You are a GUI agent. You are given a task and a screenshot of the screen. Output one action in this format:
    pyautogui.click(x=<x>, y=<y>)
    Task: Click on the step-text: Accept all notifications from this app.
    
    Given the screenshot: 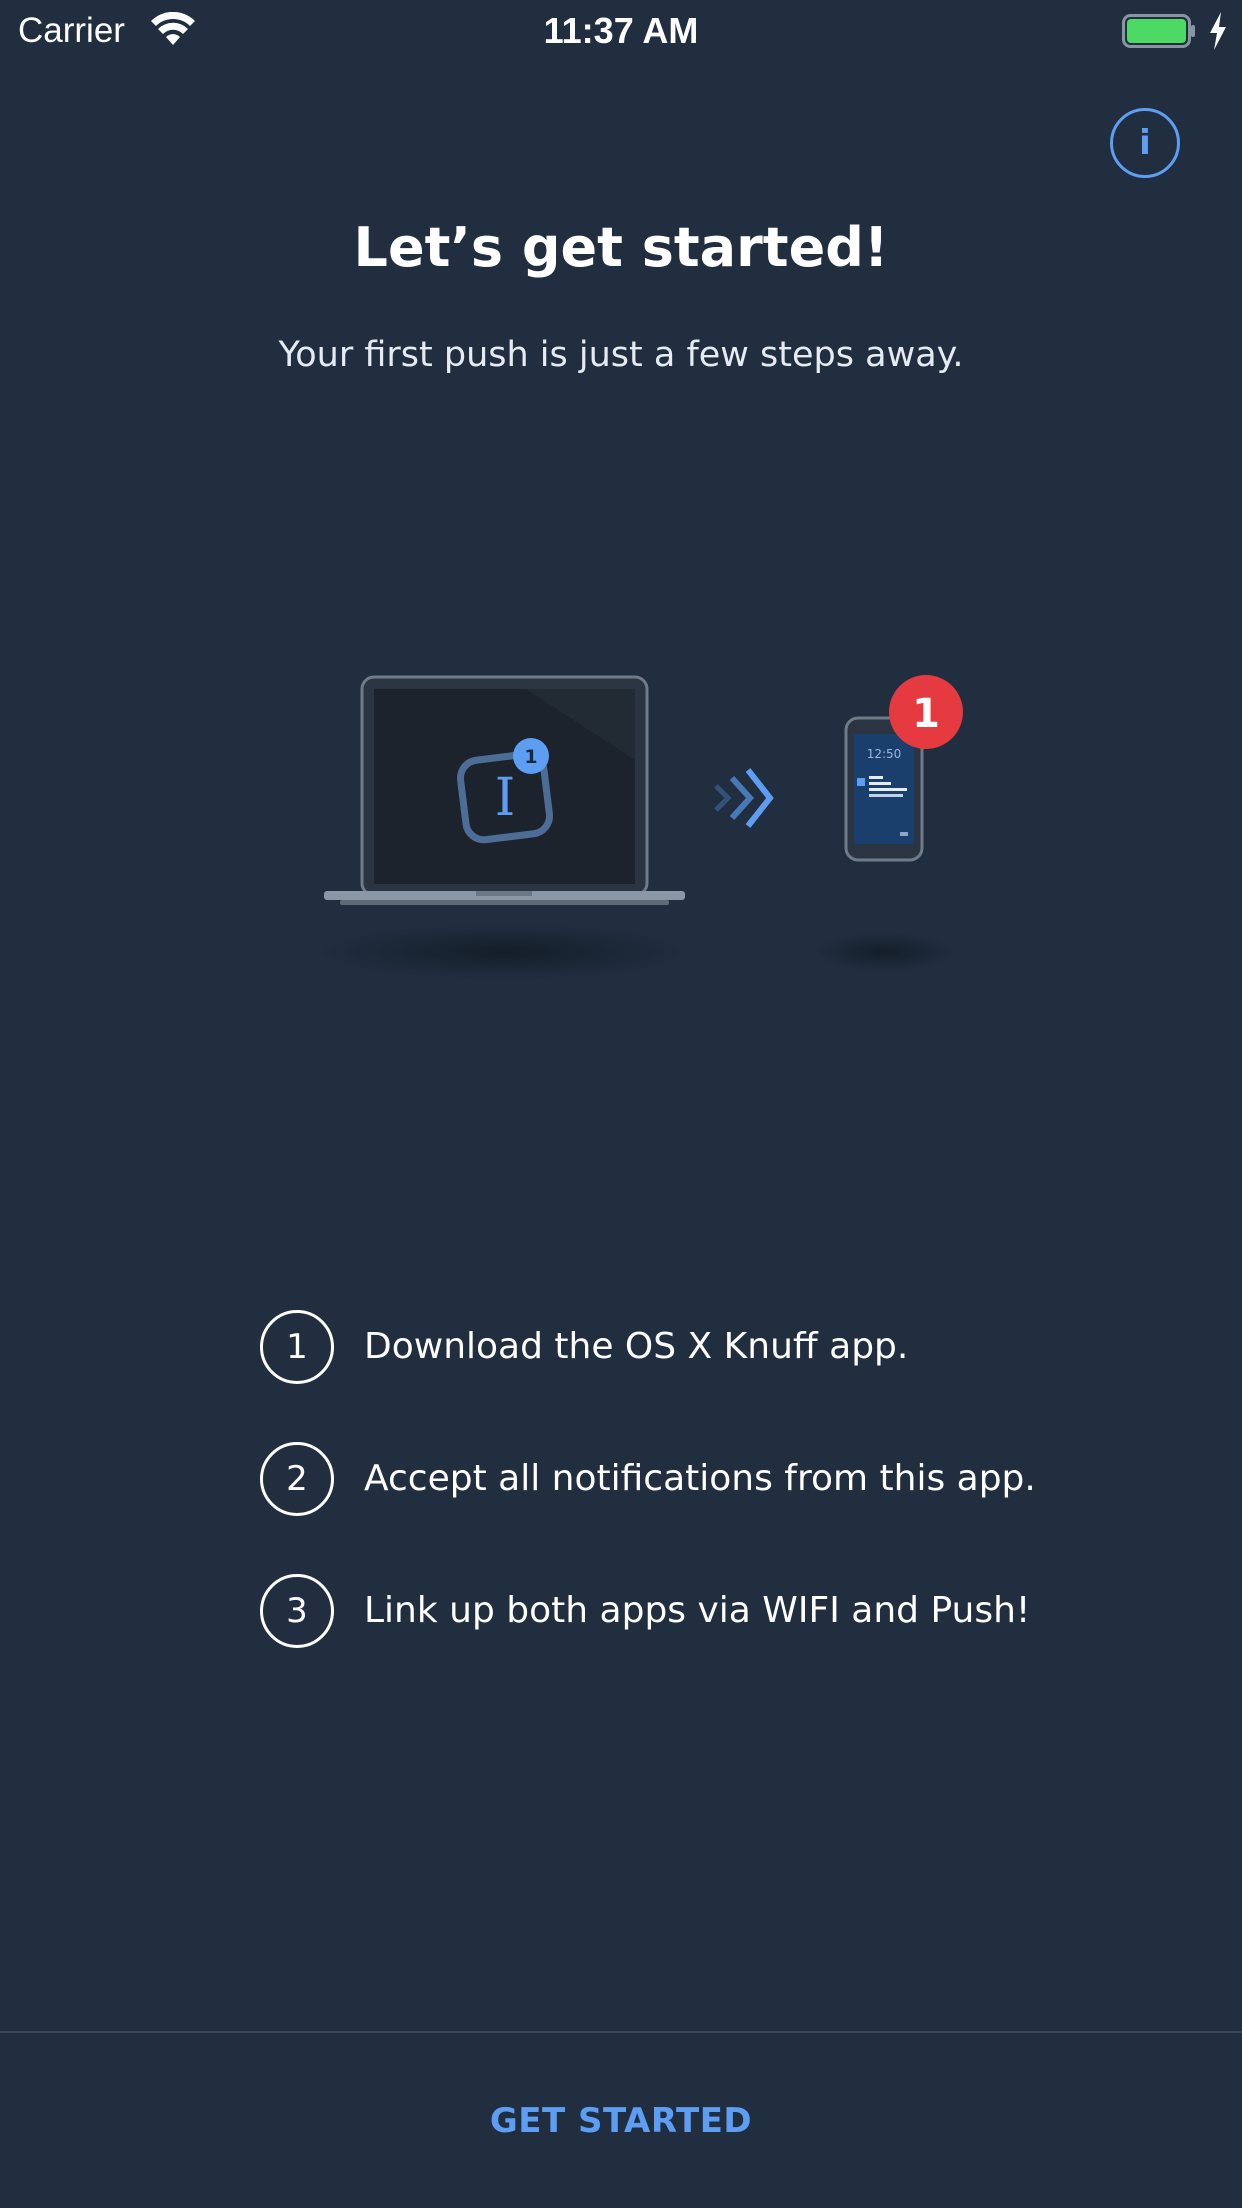 What is the action you would take?
    pyautogui.click(x=700, y=1478)
    